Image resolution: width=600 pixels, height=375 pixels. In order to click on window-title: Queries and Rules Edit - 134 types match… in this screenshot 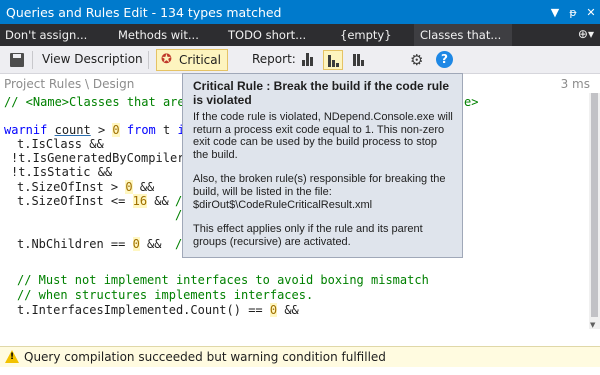, I will do `click(144, 12)`.